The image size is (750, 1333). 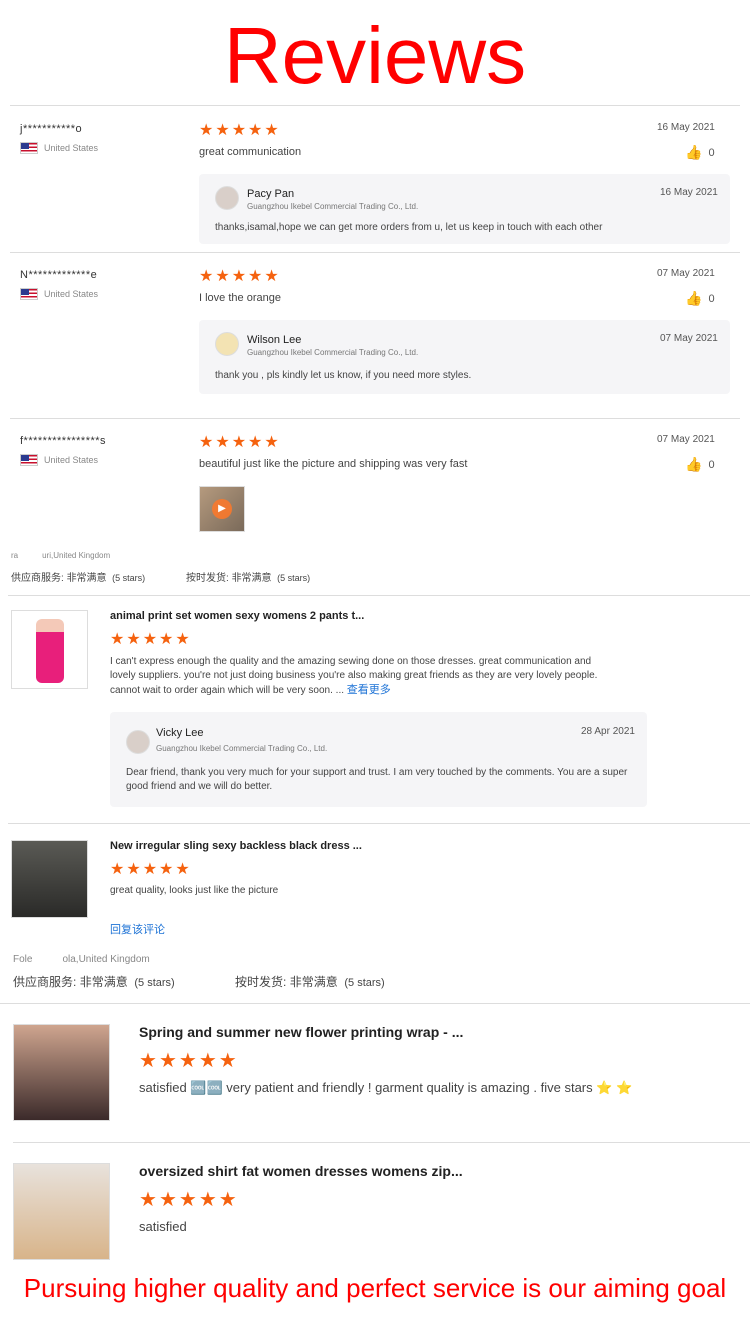 What do you see at coordinates (686, 273) in the screenshot?
I see `review-date: 07 May 2021` at bounding box center [686, 273].